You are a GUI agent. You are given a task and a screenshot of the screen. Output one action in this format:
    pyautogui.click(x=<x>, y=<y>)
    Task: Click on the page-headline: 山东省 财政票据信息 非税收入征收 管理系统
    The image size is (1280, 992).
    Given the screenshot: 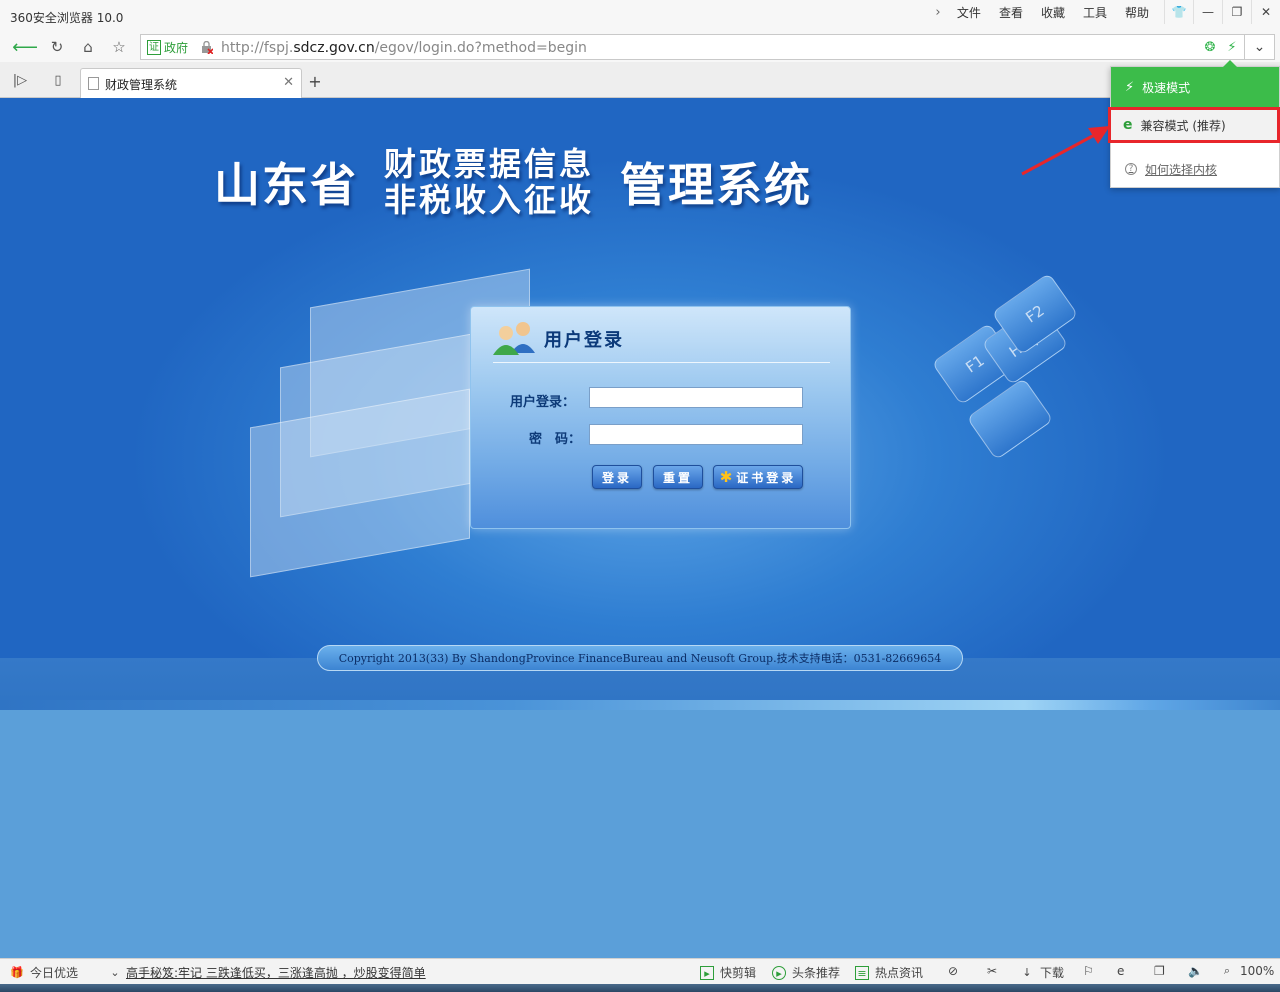 What is the action you would take?
    pyautogui.click(x=513, y=182)
    